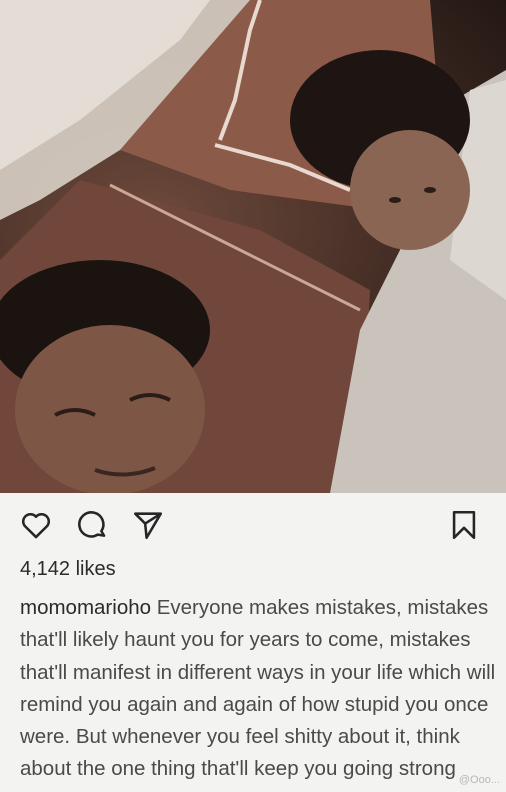  Describe the element at coordinates (464, 525) in the screenshot. I see `bookmark-icon` at that location.